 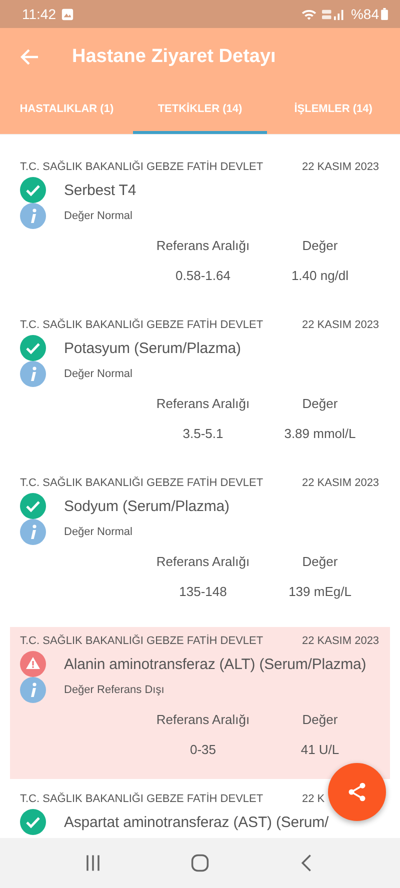 I want to click on result-value: 41 U/L, so click(x=320, y=749).